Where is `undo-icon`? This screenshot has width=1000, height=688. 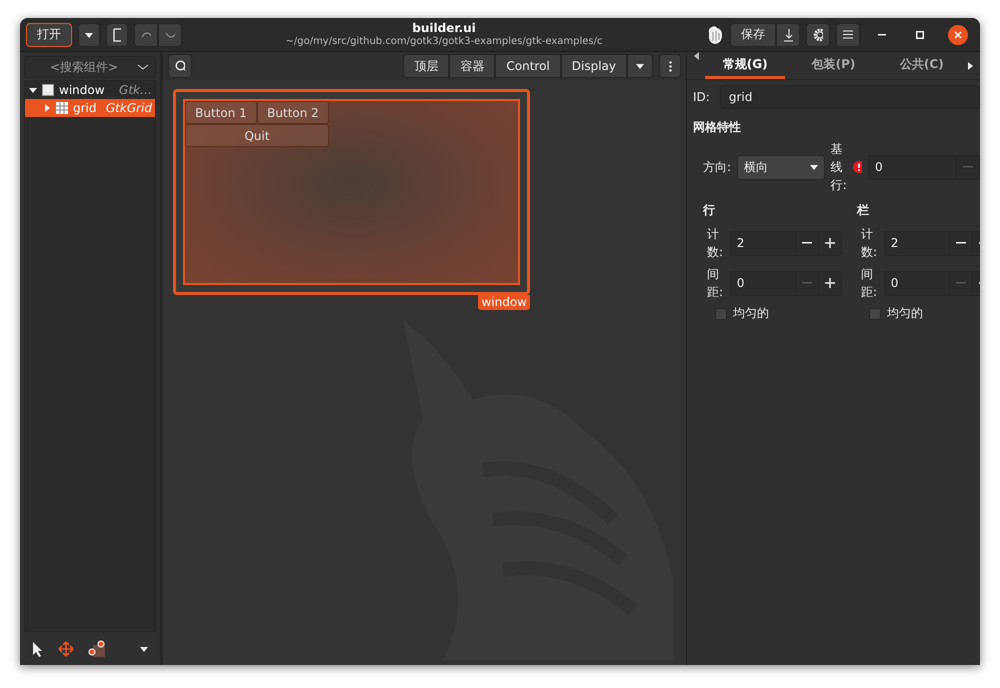
undo-icon is located at coordinates (146, 35).